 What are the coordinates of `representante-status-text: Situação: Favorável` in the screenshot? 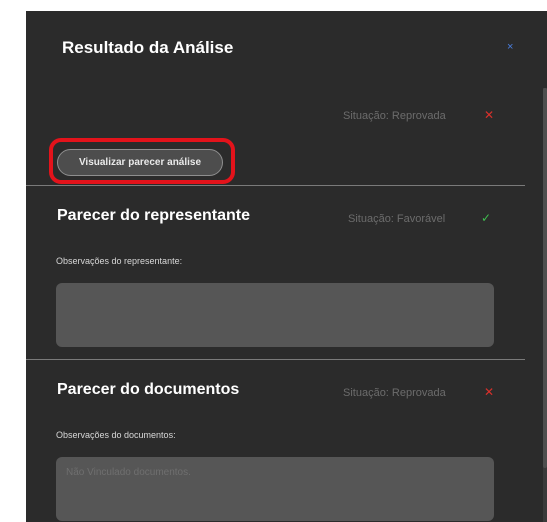 It's located at (397, 219).